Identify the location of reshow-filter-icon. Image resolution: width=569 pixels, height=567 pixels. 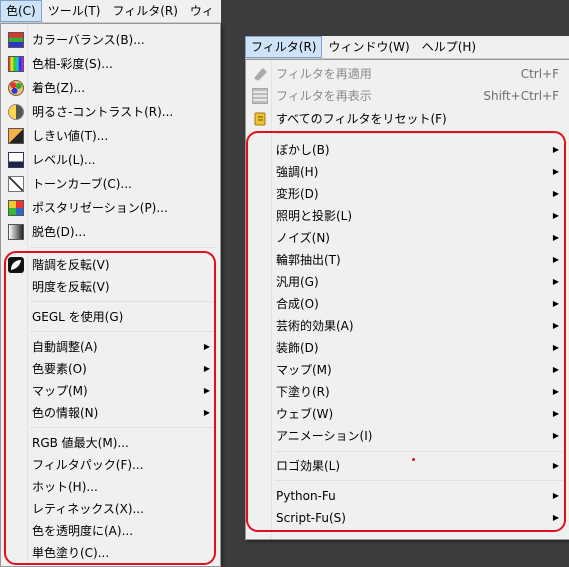
(260, 96).